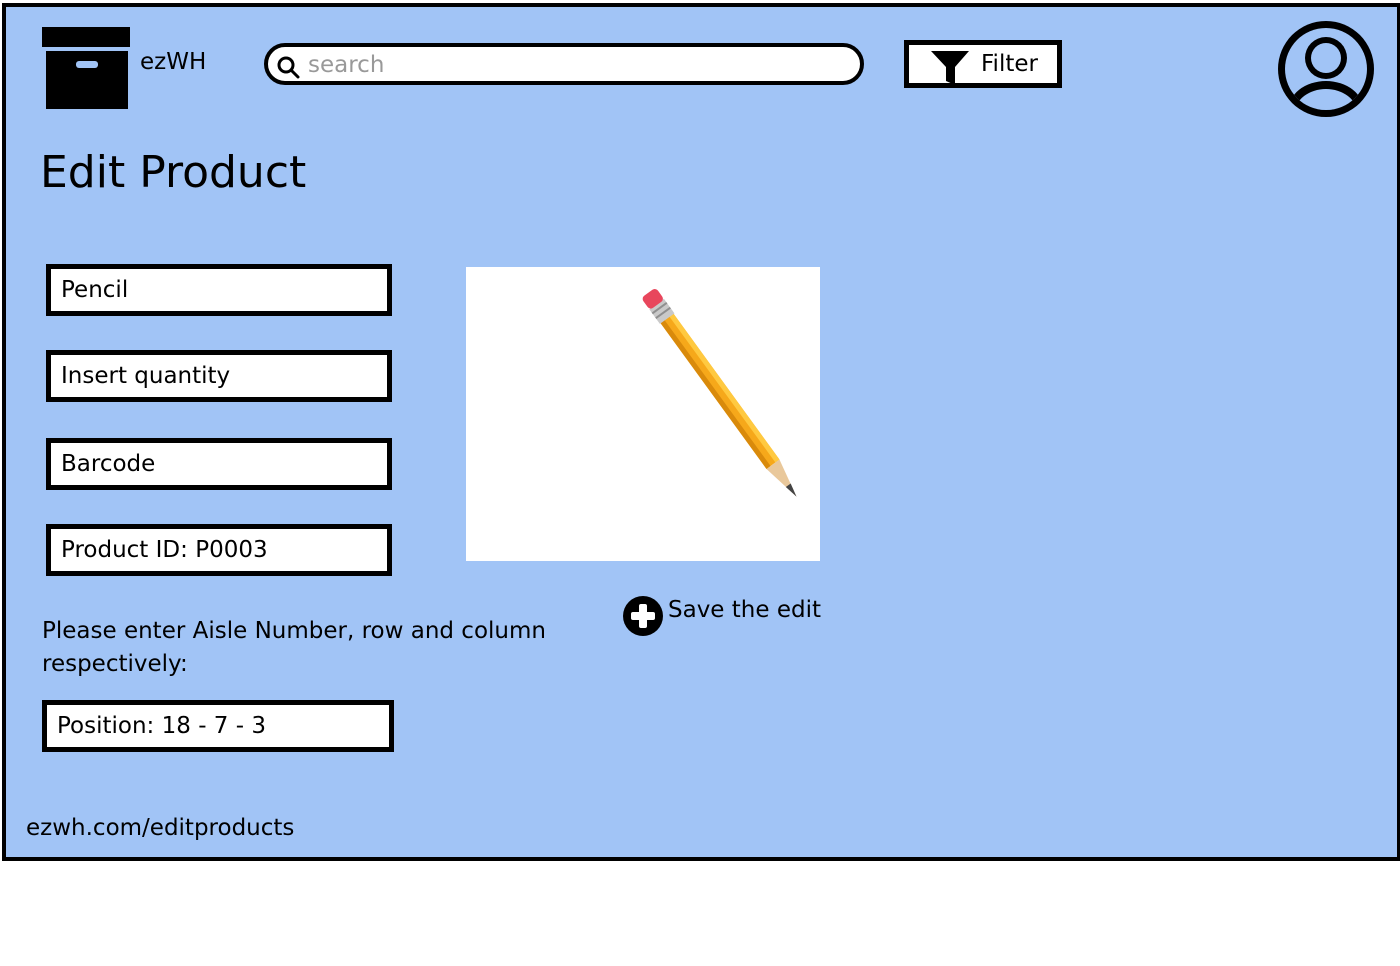 The width and height of the screenshot is (1400, 966). Describe the element at coordinates (1326, 69) in the screenshot. I see `user-avatar-icon` at that location.